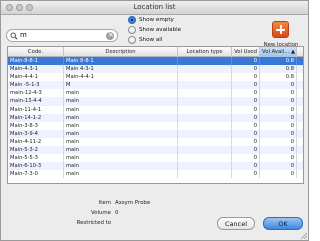  Describe the element at coordinates (36, 61) in the screenshot. I see `cell-code: Main-8-8-1` at that location.